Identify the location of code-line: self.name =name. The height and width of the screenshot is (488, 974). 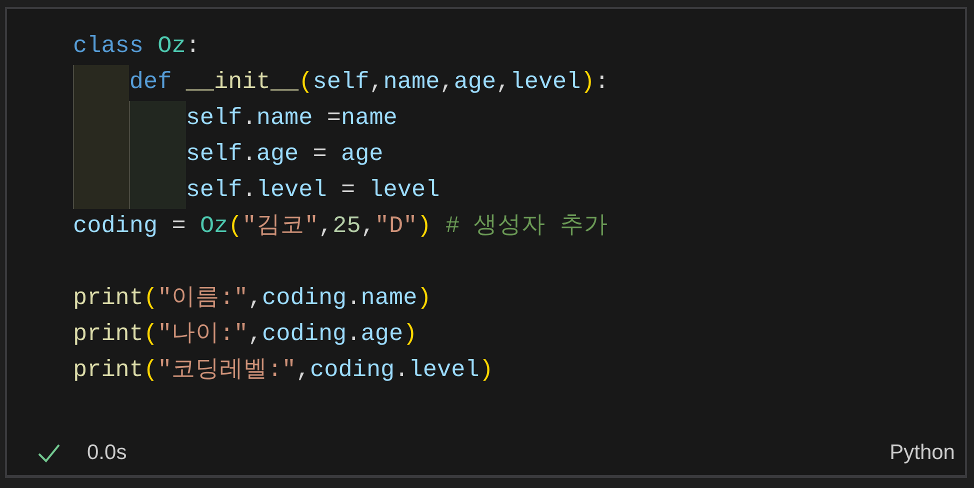
(292, 119).